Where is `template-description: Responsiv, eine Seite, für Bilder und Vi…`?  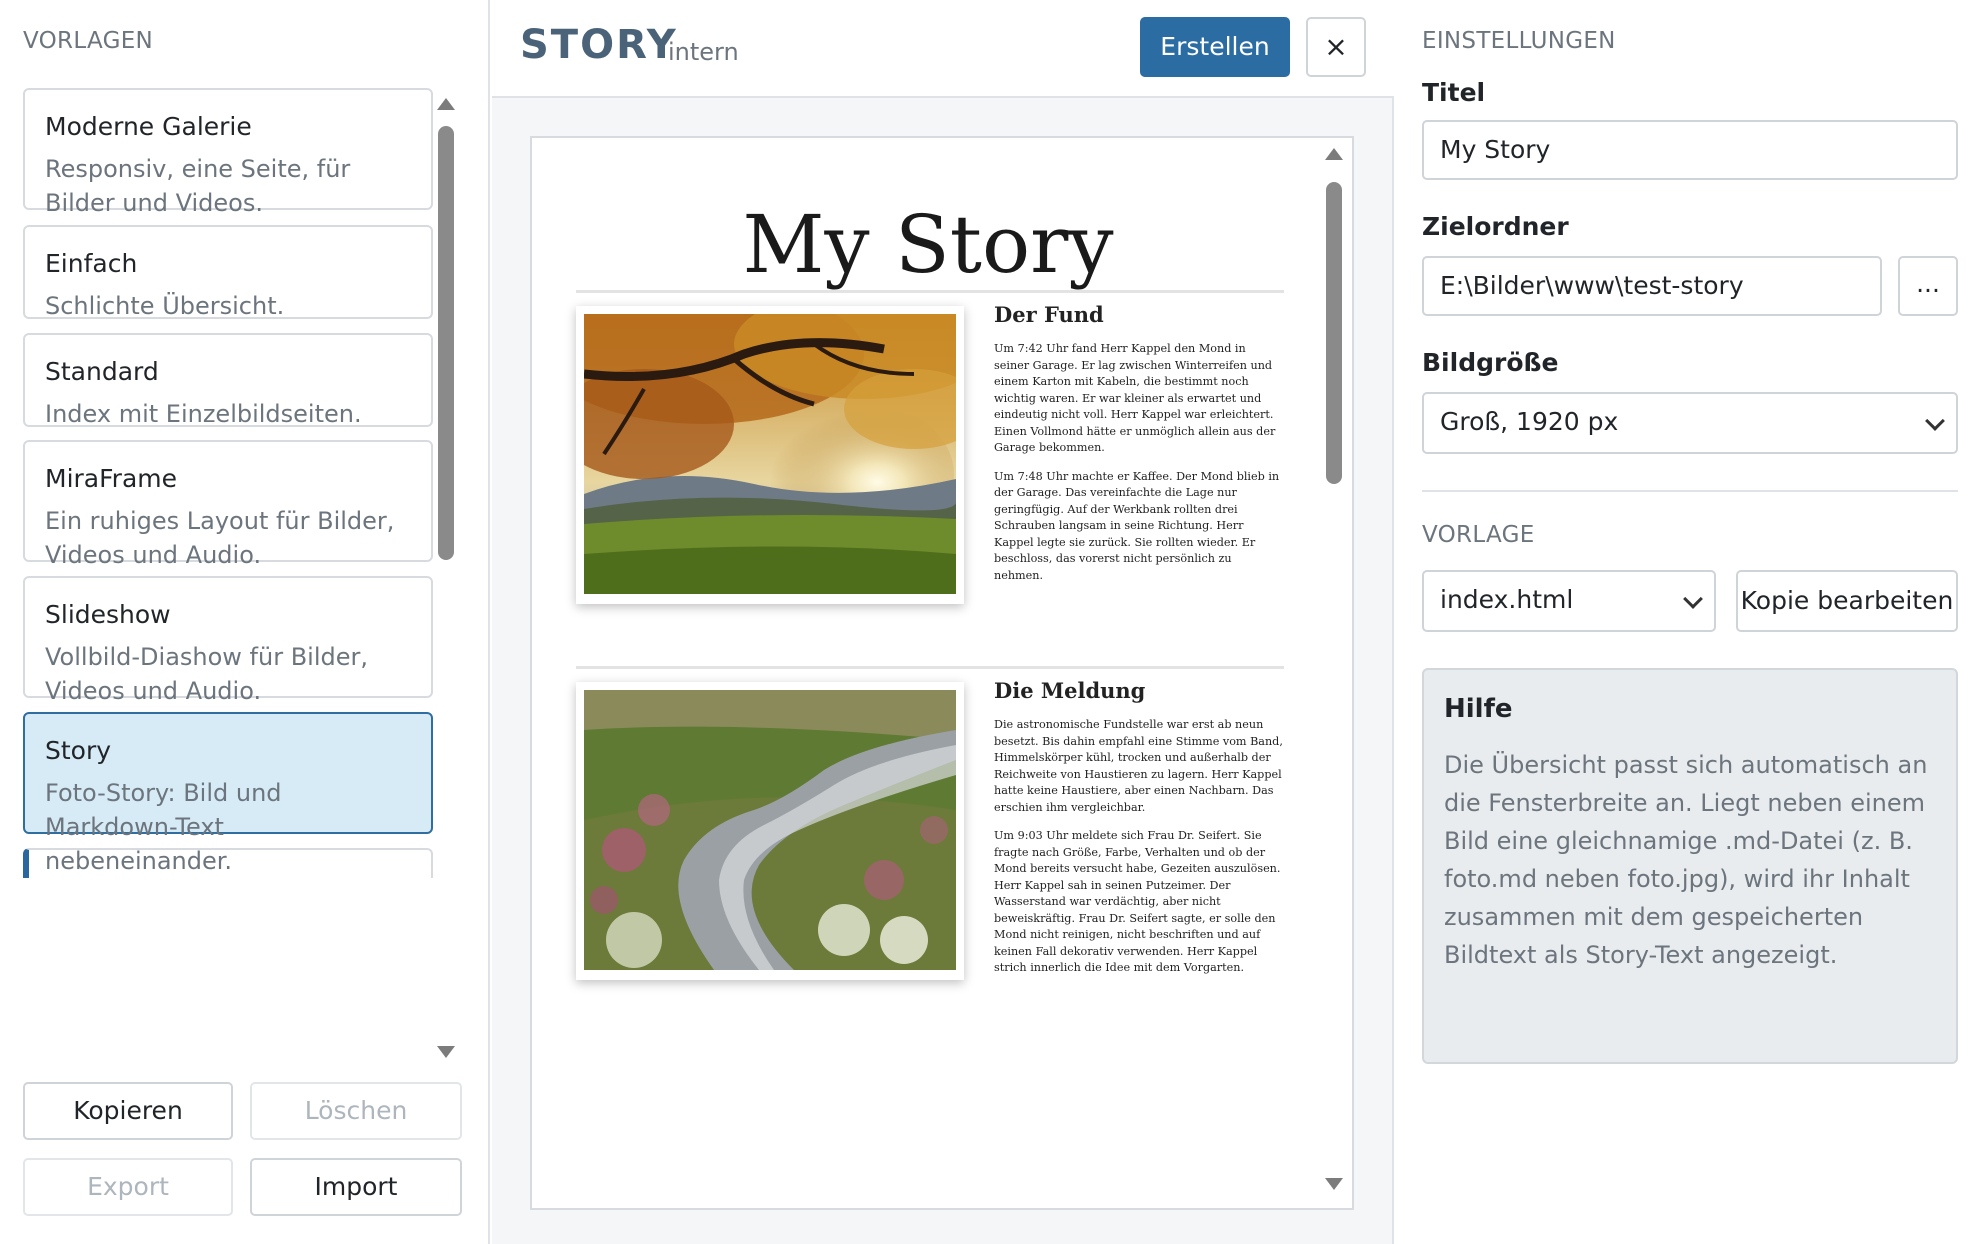
template-description: Responsiv, eine Seite, für Bilder und Vi… is located at coordinates (198, 186).